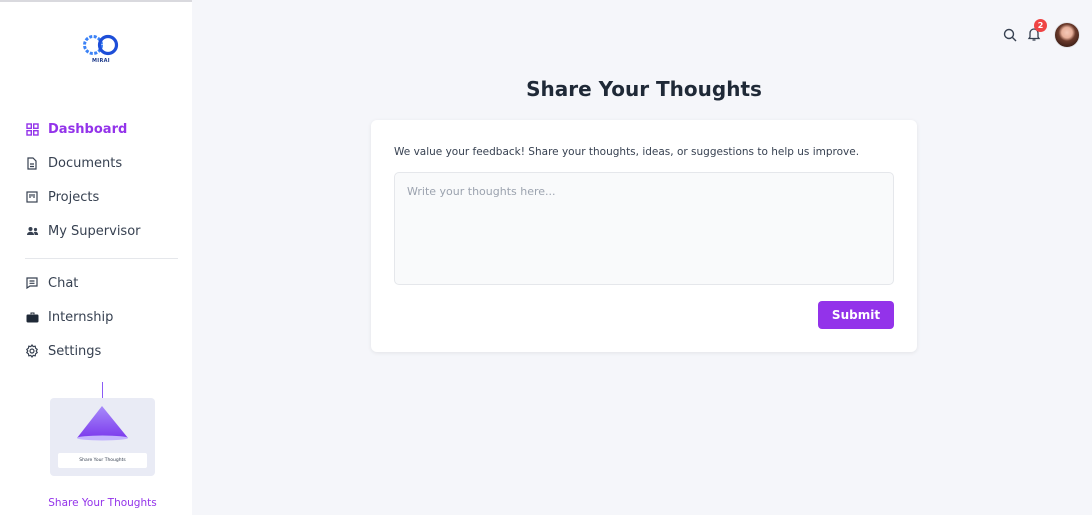  Describe the element at coordinates (32, 351) in the screenshot. I see `settings-icon` at that location.